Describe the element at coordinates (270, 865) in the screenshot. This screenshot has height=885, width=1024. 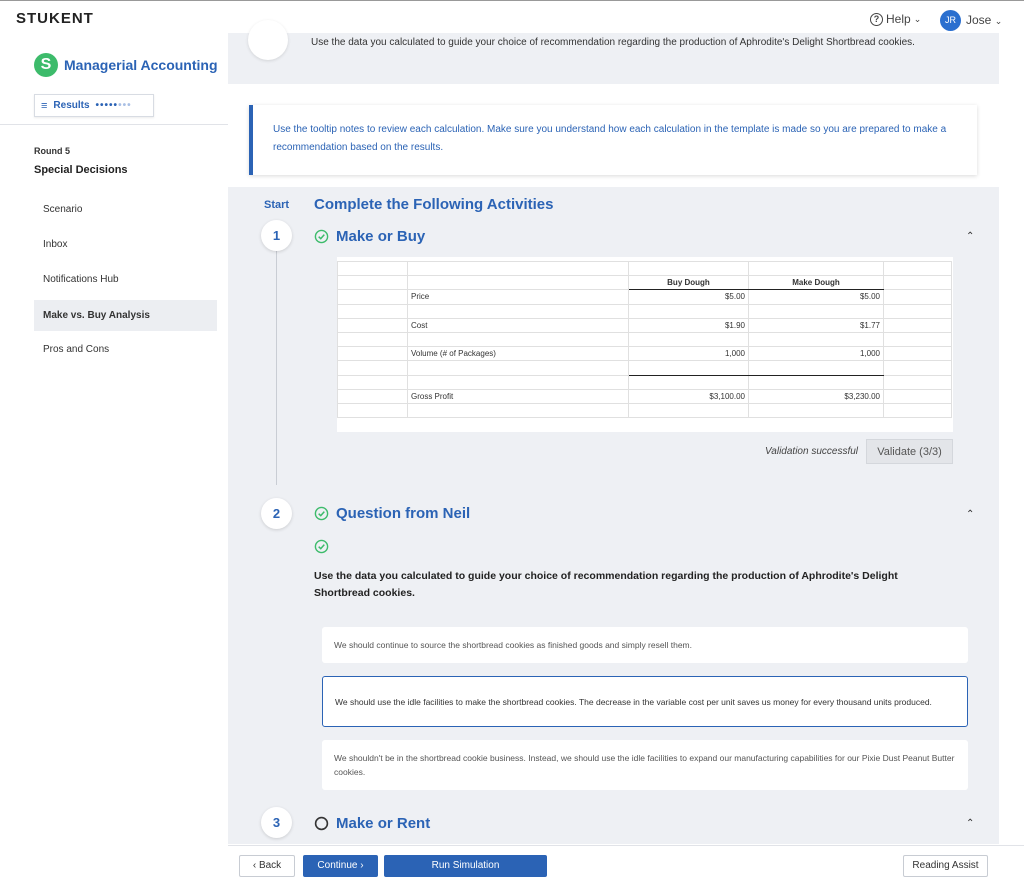
I see `back-label: Back` at that location.